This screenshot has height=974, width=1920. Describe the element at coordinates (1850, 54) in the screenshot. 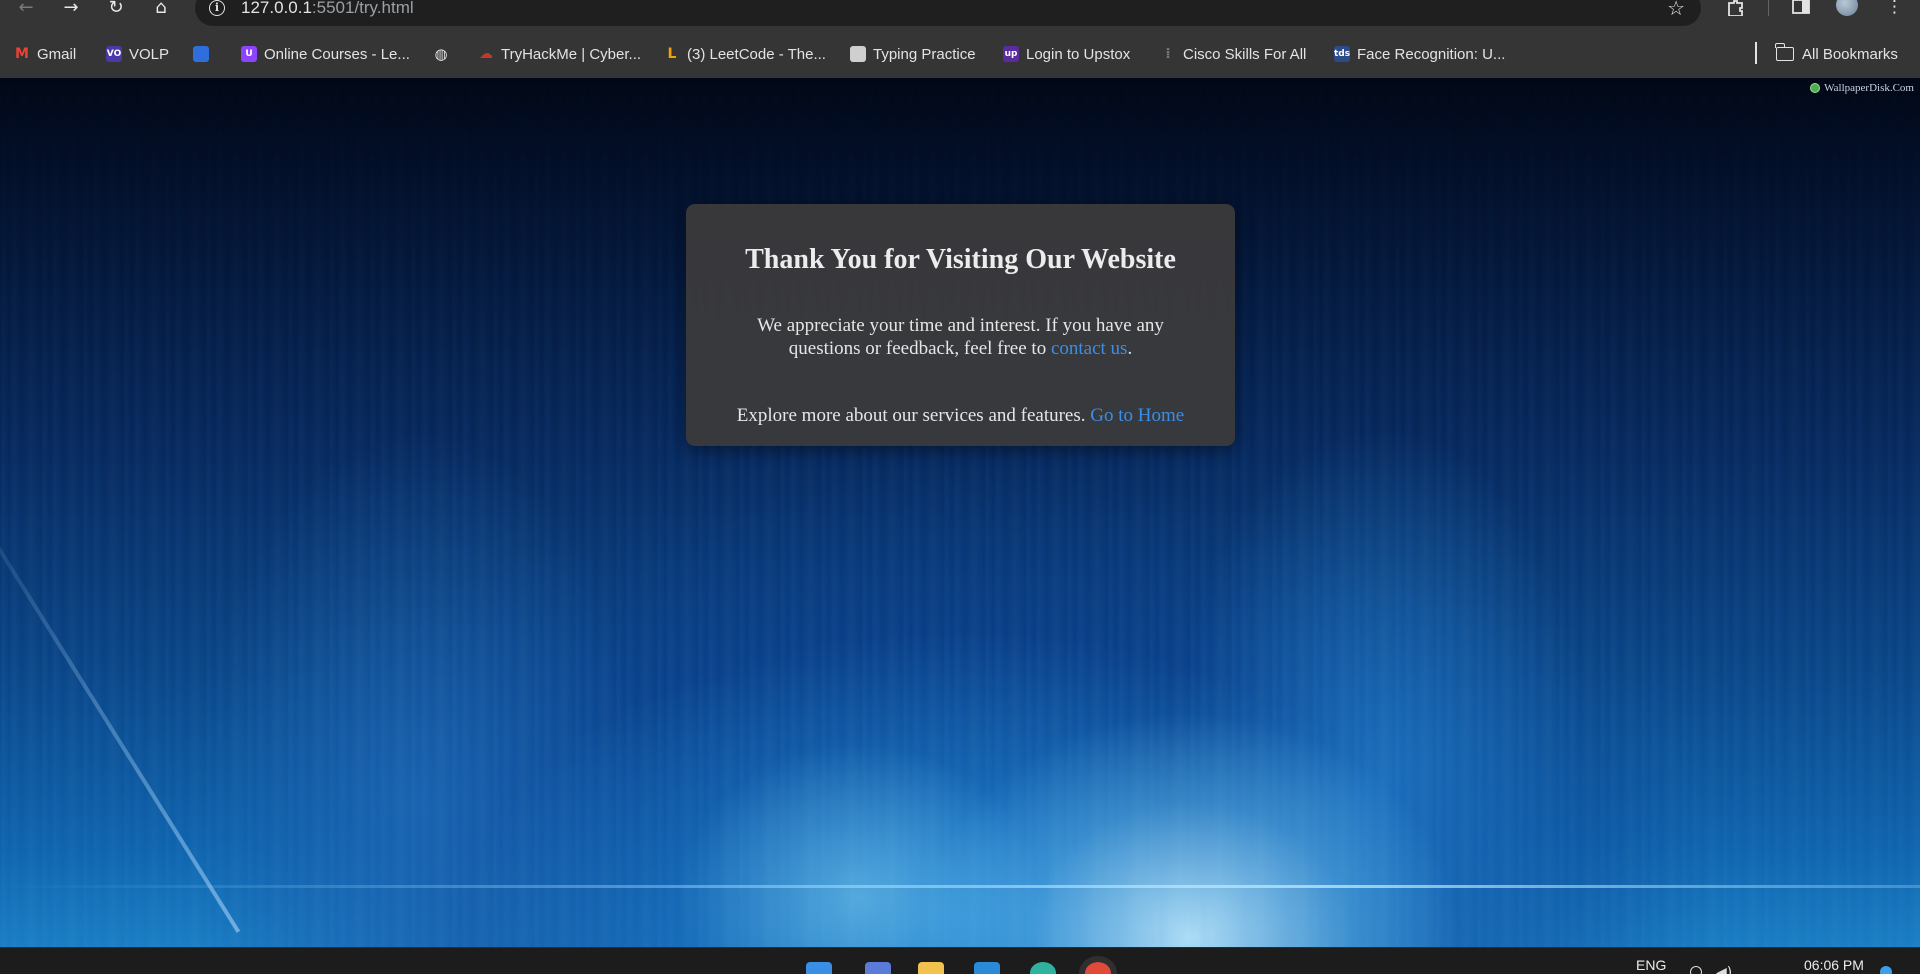

I see `all-bookmarks-label: All Bookmarks` at that location.